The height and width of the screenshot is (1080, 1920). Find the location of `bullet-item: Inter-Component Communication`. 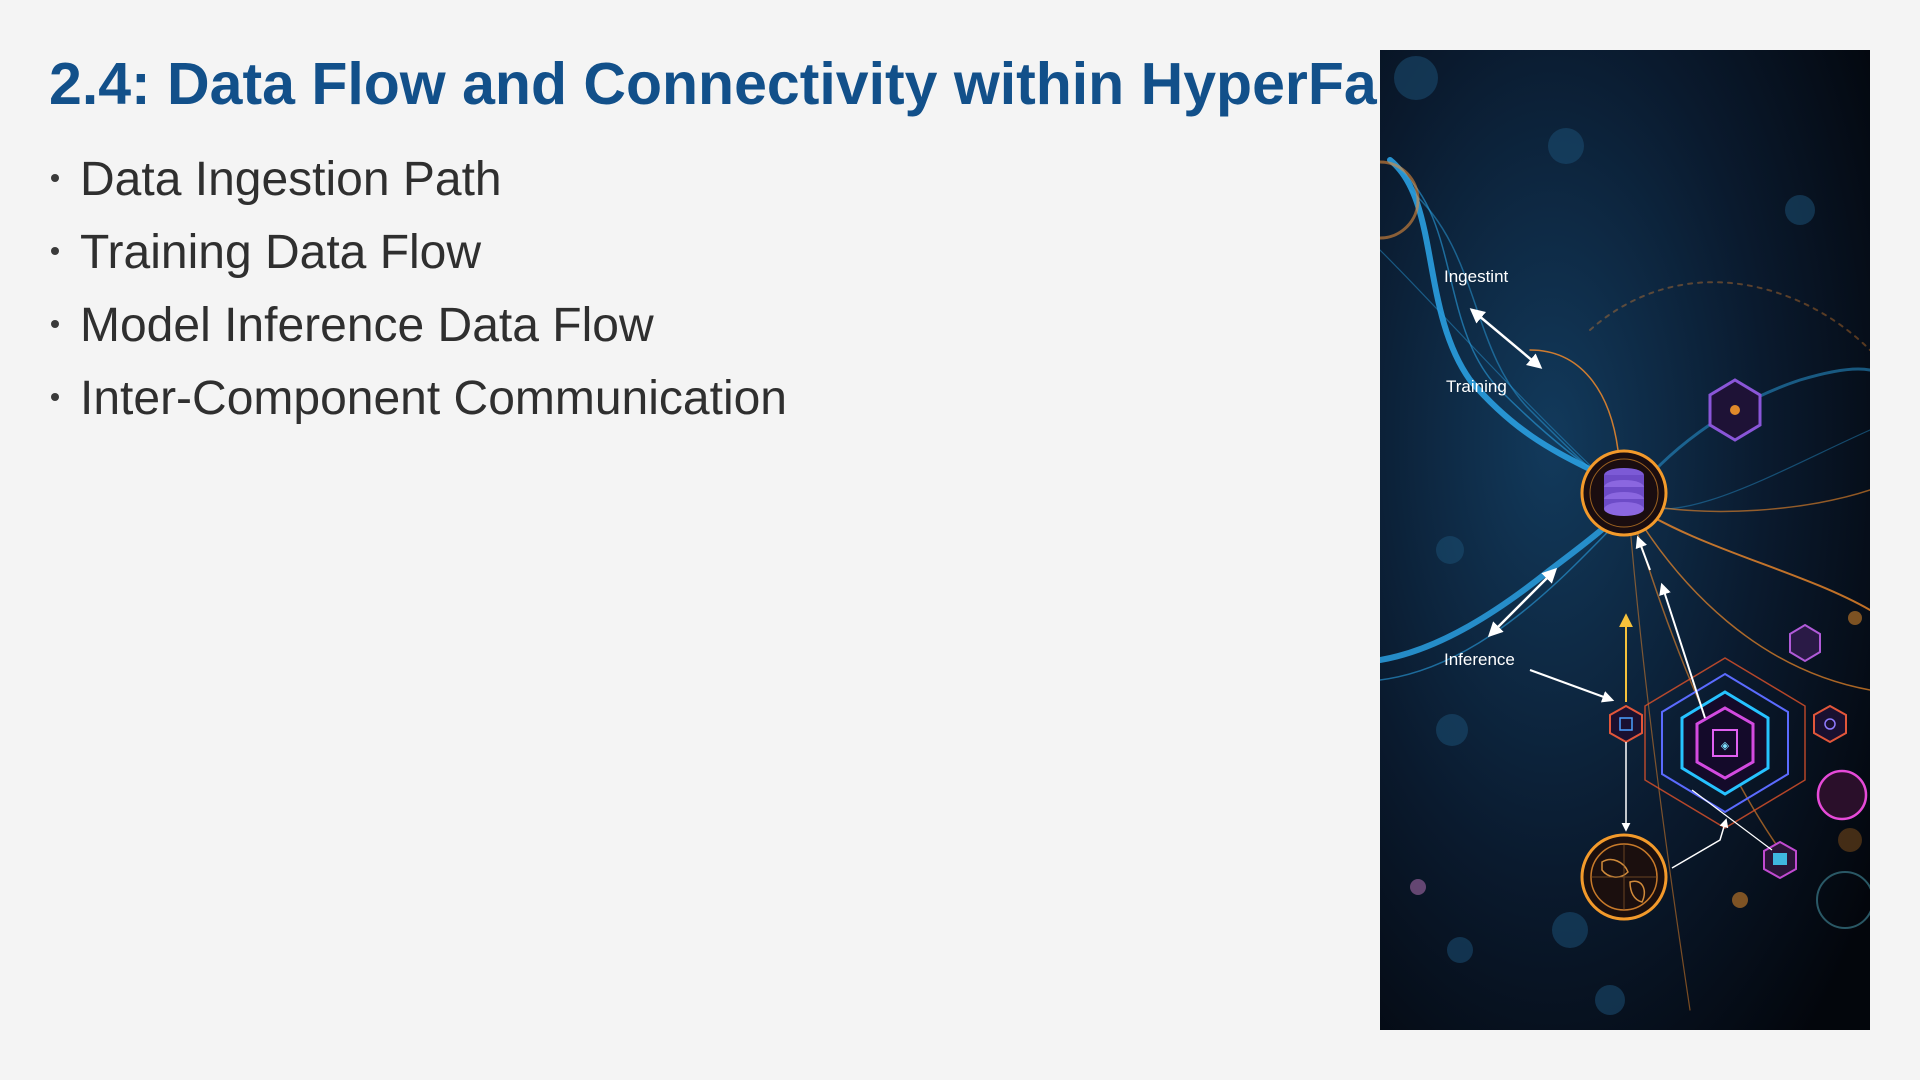

bullet-item: Inter-Component Communication is located at coordinates (418, 398).